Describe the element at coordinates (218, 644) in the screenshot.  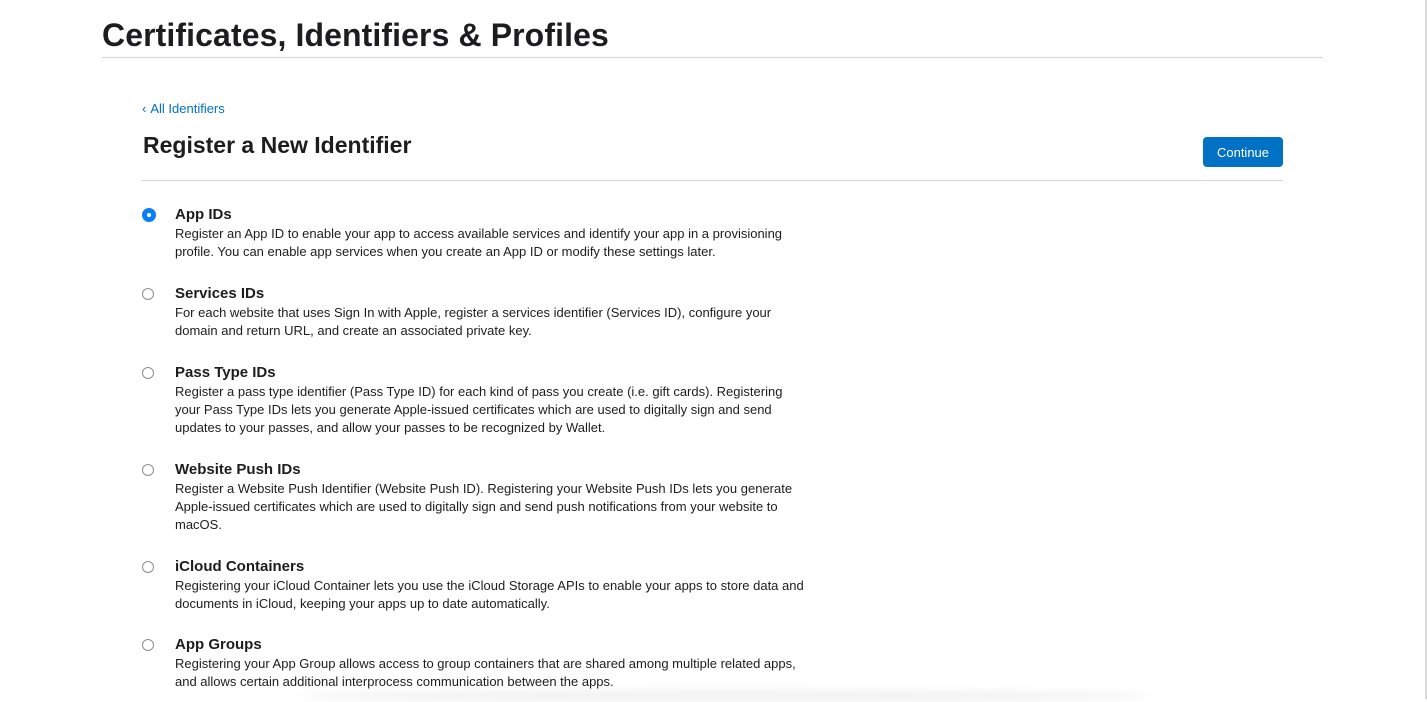
I see `option-title: App Groups` at that location.